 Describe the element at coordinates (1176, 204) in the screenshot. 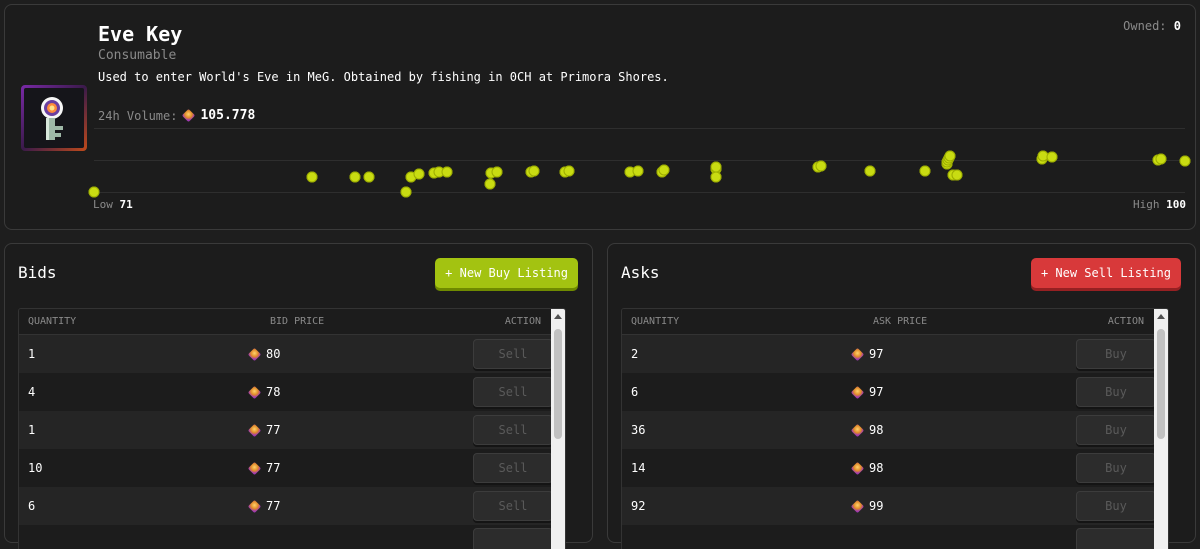

I see `high-value: 100` at that location.